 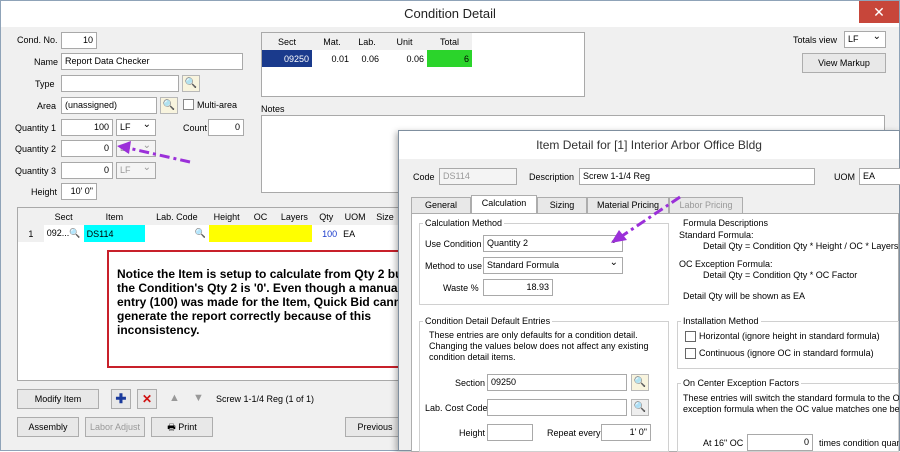 What do you see at coordinates (154, 152) in the screenshot?
I see `arrow-to-qty2` at bounding box center [154, 152].